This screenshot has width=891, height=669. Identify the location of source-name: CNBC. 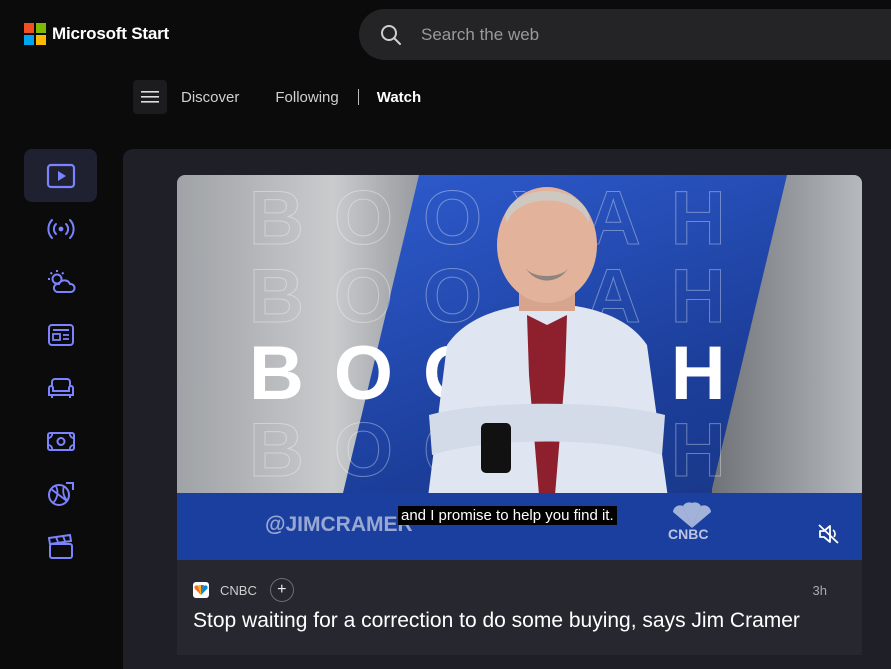
(238, 590).